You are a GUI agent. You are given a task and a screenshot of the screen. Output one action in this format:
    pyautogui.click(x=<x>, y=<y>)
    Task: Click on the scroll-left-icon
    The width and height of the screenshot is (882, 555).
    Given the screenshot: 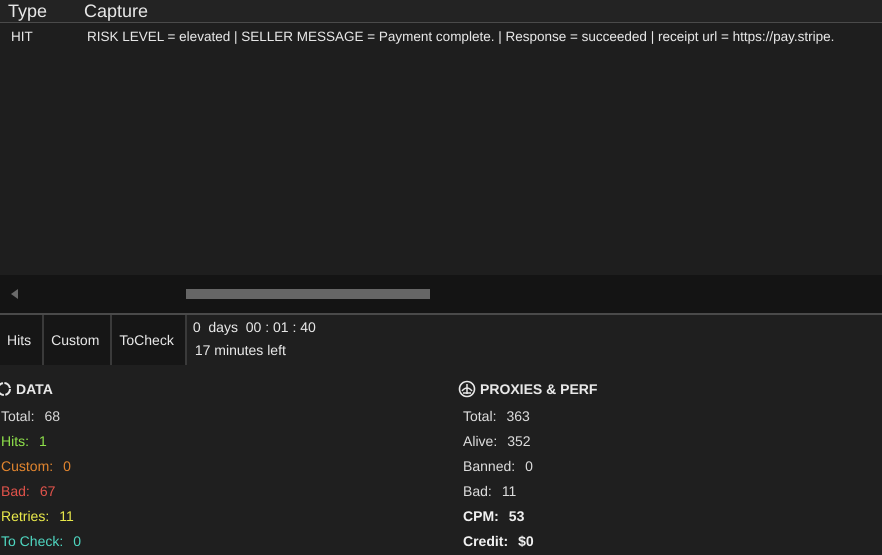 What is the action you would take?
    pyautogui.click(x=15, y=294)
    